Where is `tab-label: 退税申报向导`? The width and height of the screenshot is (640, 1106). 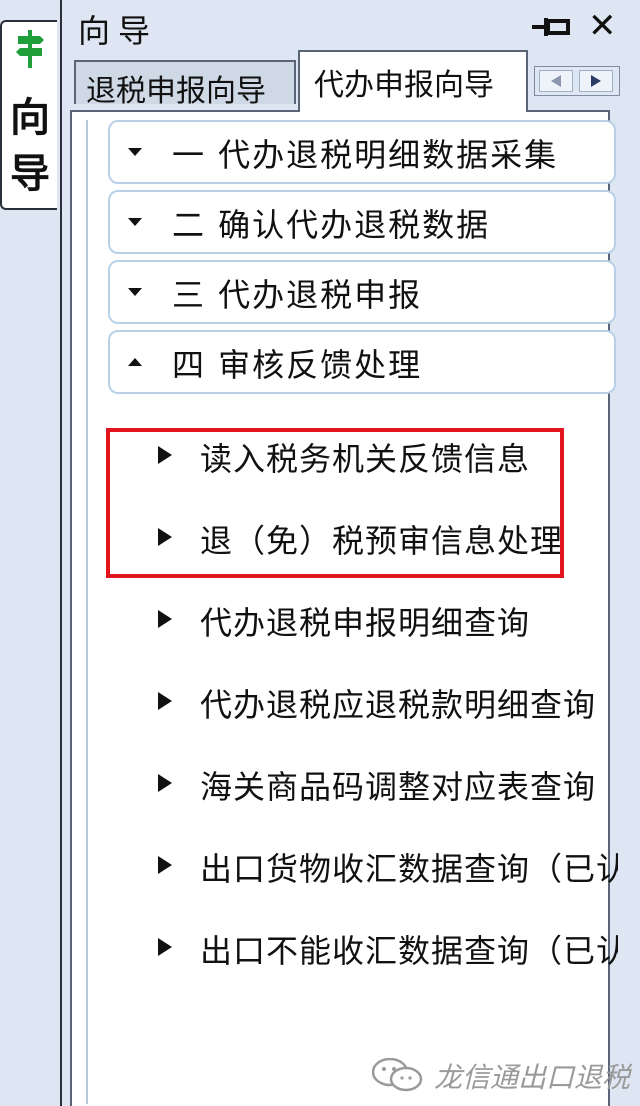 tab-label: 退税申报向导 is located at coordinates (176, 91).